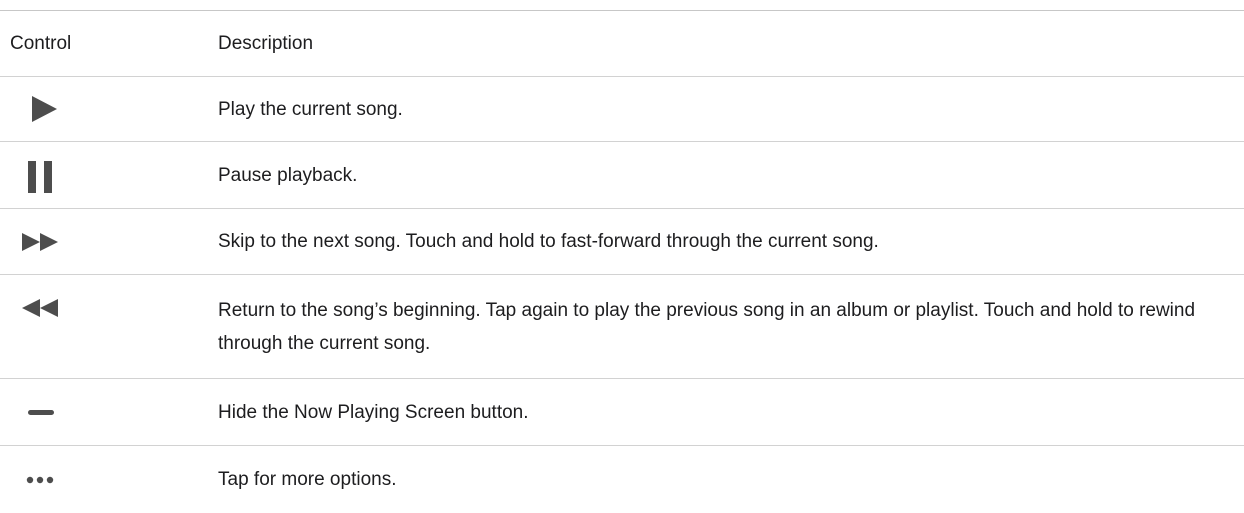 This screenshot has height=513, width=1244. What do you see at coordinates (373, 412) in the screenshot?
I see `description-cell: Hide the Now Playing Screen button.` at bounding box center [373, 412].